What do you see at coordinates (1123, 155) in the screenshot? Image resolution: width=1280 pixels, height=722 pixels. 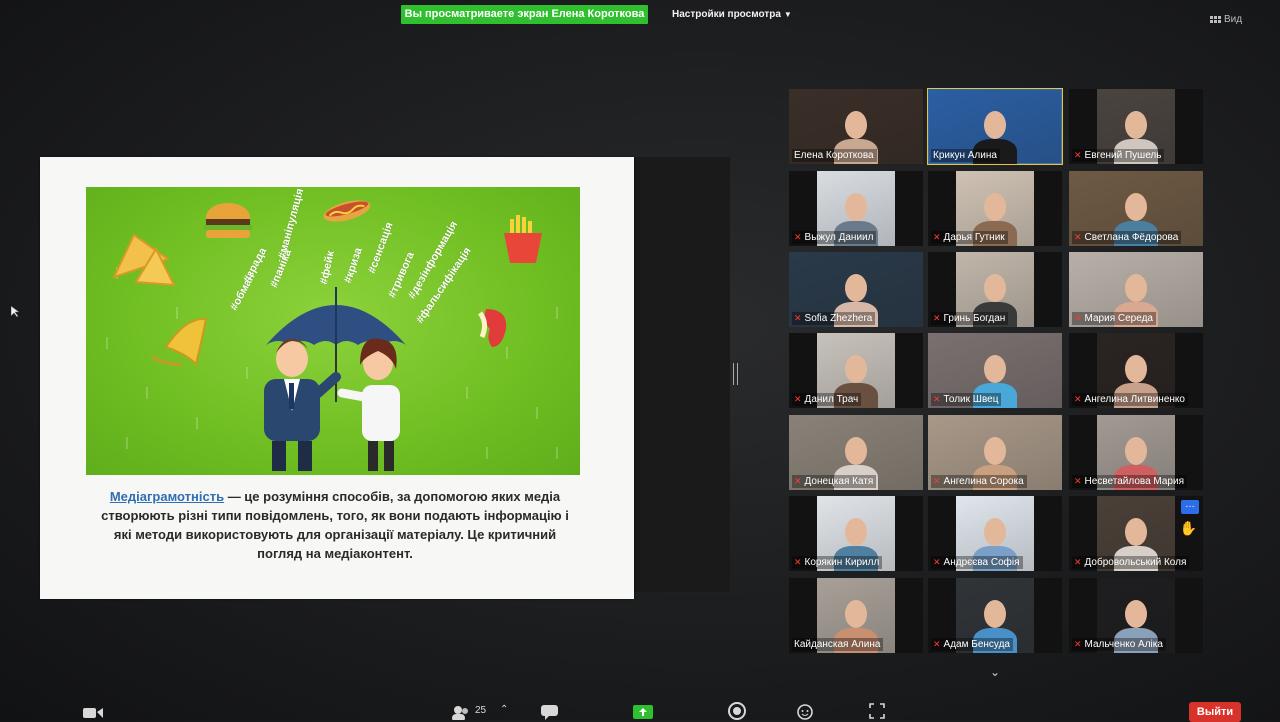 I see `participant-name-text: Евгений Пушель` at bounding box center [1123, 155].